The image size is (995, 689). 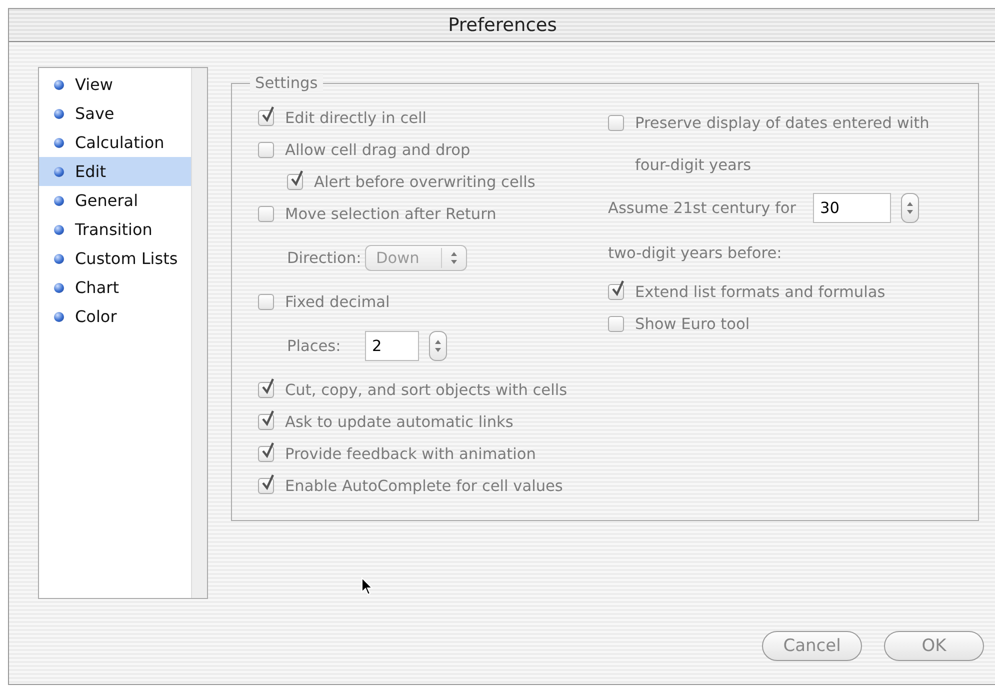 What do you see at coordinates (695, 253) in the screenshot?
I see `field-label: two-digit years before:` at bounding box center [695, 253].